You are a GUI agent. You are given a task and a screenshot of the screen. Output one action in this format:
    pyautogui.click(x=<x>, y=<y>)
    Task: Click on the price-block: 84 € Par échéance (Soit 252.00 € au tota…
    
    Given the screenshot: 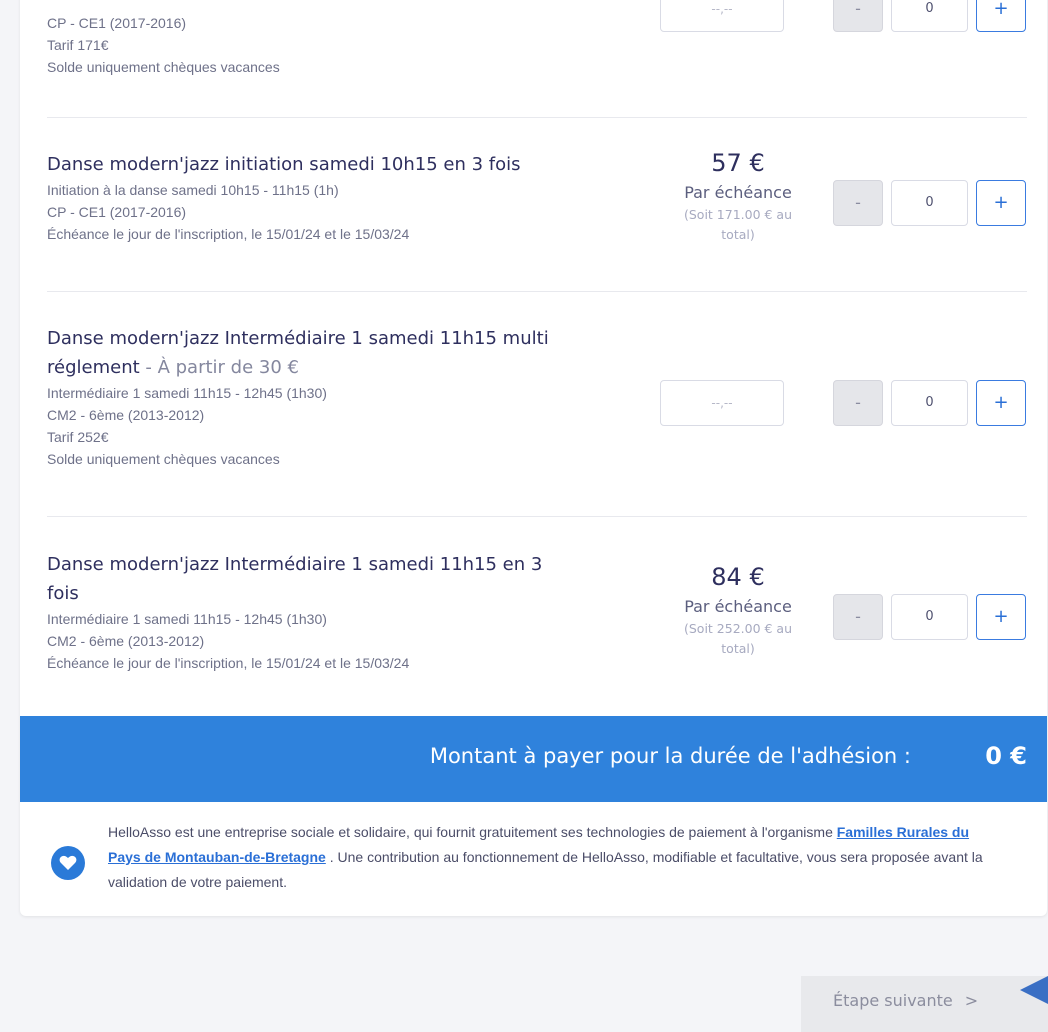 What is the action you would take?
    pyautogui.click(x=738, y=610)
    